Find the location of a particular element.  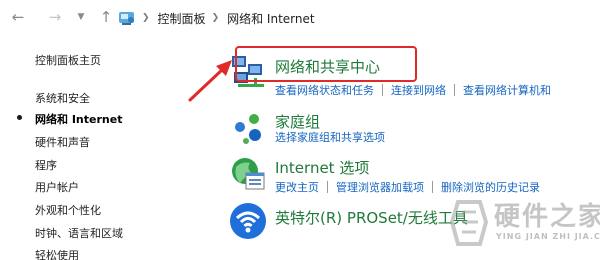

link-change-homepage: 更改主页 is located at coordinates (297, 187).